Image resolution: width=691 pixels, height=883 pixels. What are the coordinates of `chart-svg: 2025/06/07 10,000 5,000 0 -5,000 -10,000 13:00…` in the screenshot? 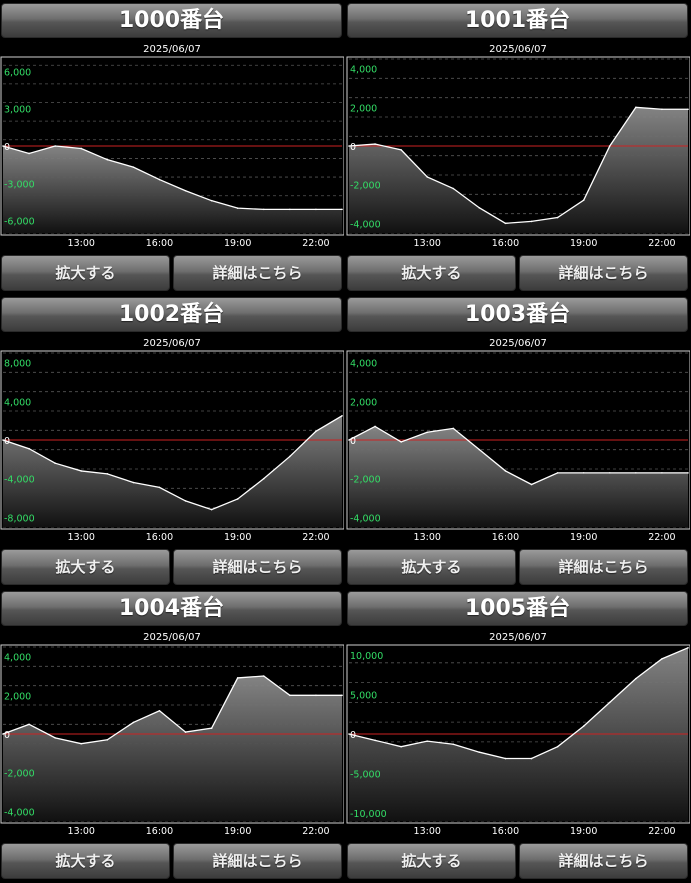 It's located at (518, 734).